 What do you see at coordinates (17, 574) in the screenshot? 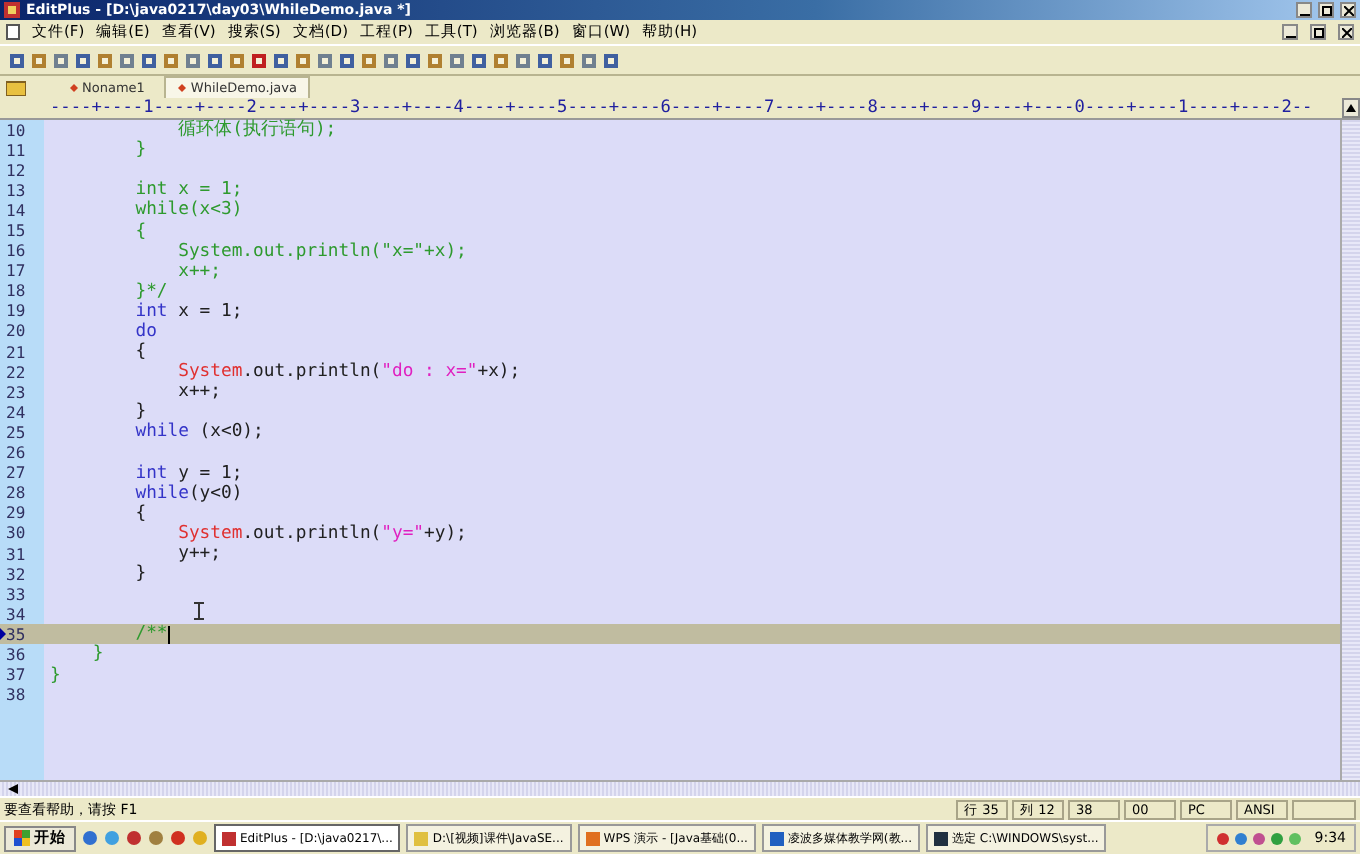
I see `line-number: 32` at bounding box center [17, 574].